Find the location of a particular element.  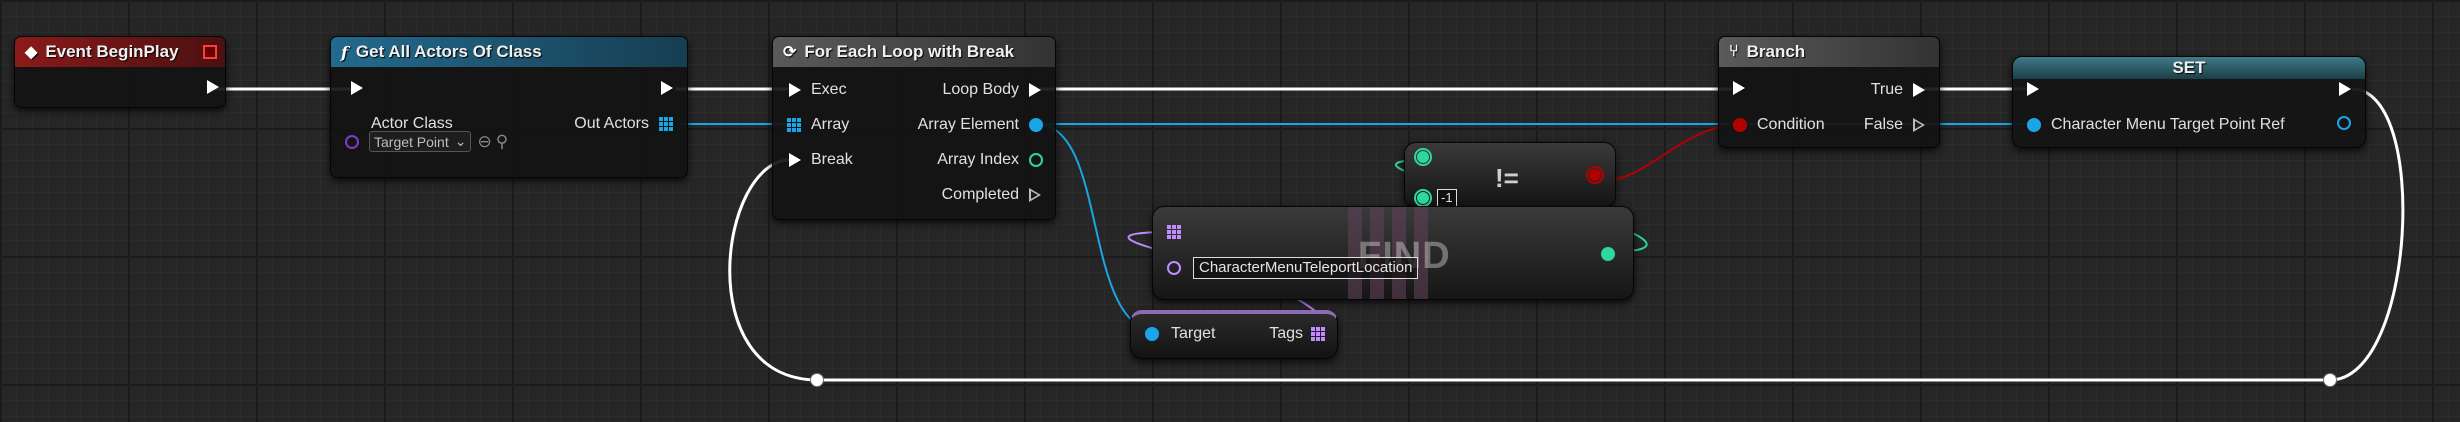

find-node: FIND CharacterMenuTeleportLocation is located at coordinates (1393, 253).